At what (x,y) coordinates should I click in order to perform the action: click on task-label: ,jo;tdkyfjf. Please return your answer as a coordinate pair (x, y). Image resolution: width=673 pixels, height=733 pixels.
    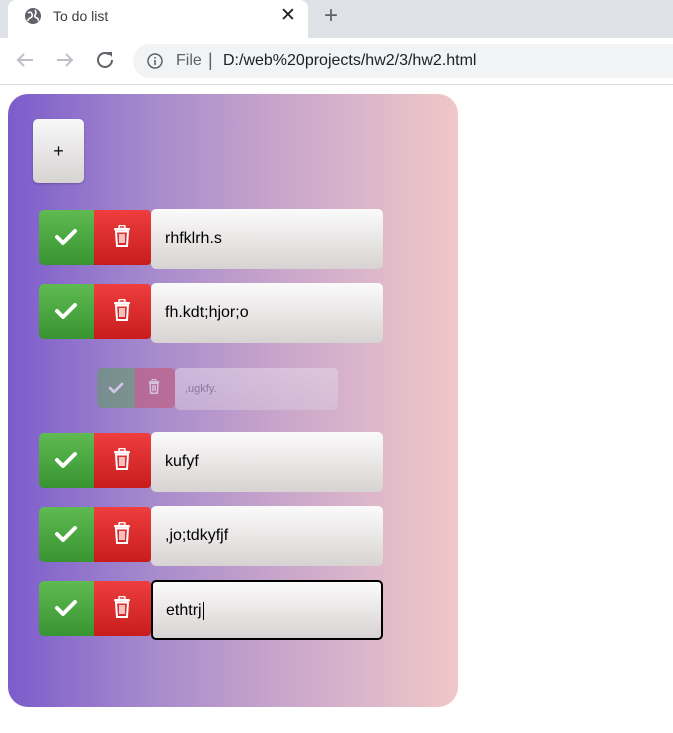
    Looking at the image, I should click on (197, 535).